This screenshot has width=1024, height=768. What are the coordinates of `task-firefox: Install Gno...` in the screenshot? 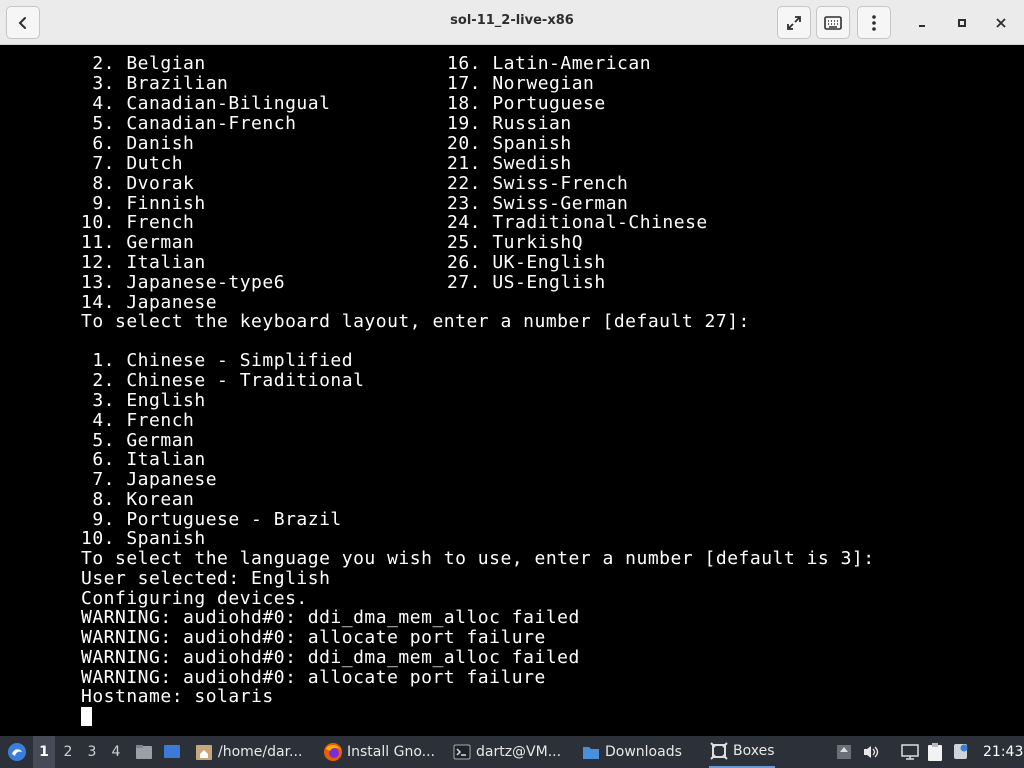 It's located at (379, 752).